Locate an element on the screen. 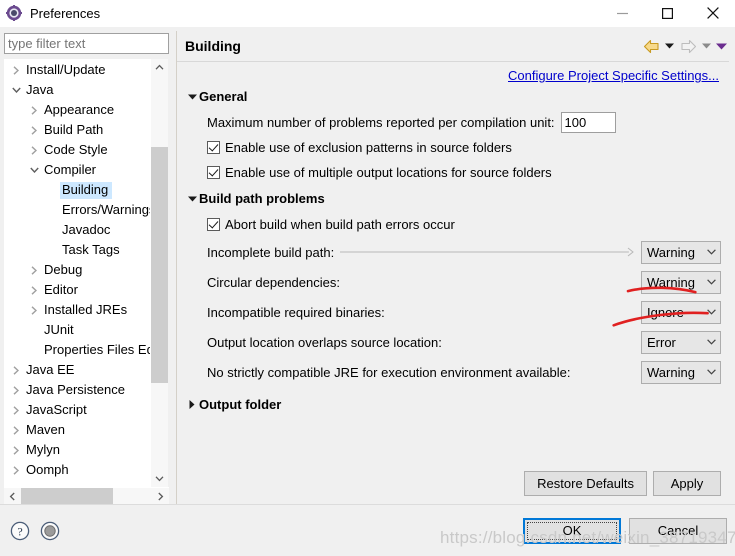 The width and height of the screenshot is (735, 556). back-dropdown-icon is located at coordinates (669, 46).